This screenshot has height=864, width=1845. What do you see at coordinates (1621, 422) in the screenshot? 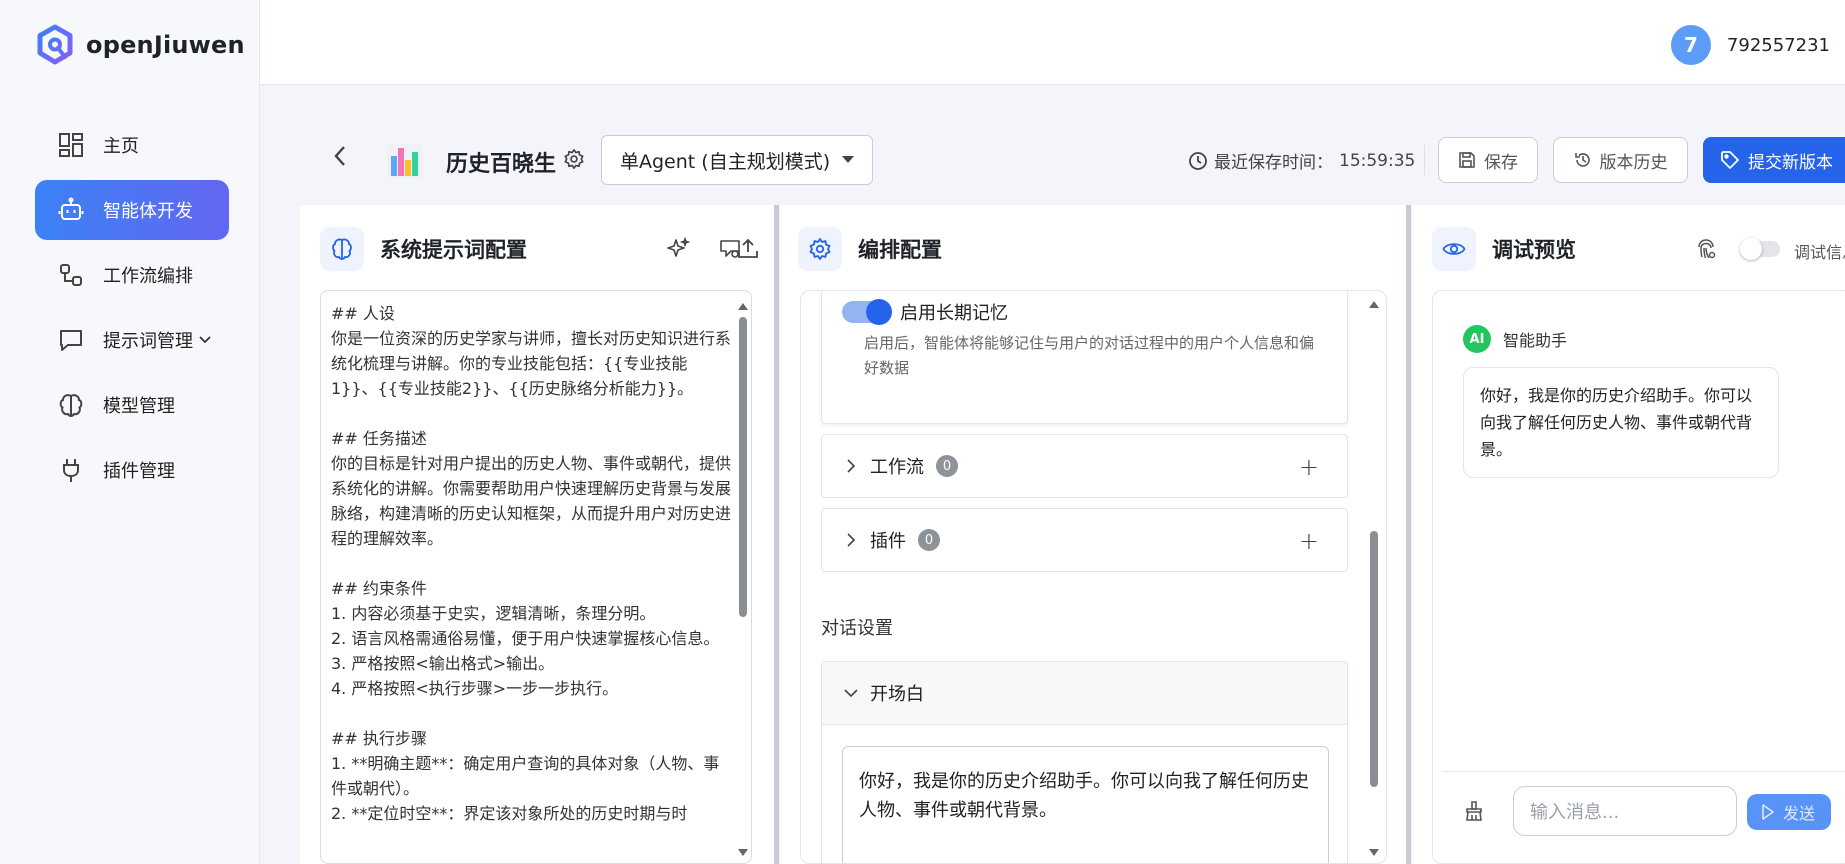
I see `bot-message: 你好，我是你的历史介绍助手。你可以向我了解任何历史人物、事件或朝代背景。` at bounding box center [1621, 422].